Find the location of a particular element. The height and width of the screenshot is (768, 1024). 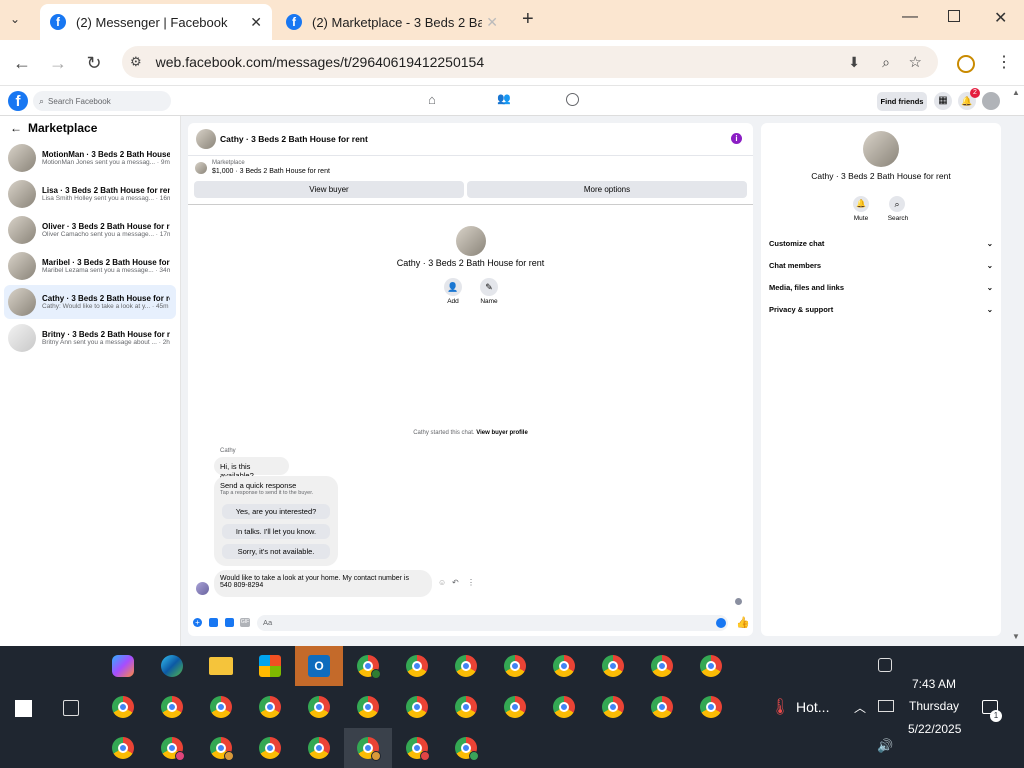

copilot-icon is located at coordinates (123, 666).